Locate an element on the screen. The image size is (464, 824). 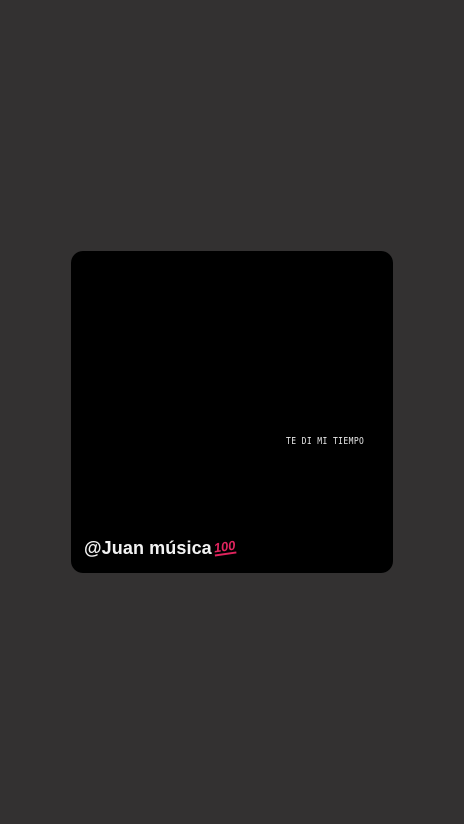
username-sticker: @Juan música 100 is located at coordinates (160, 548).